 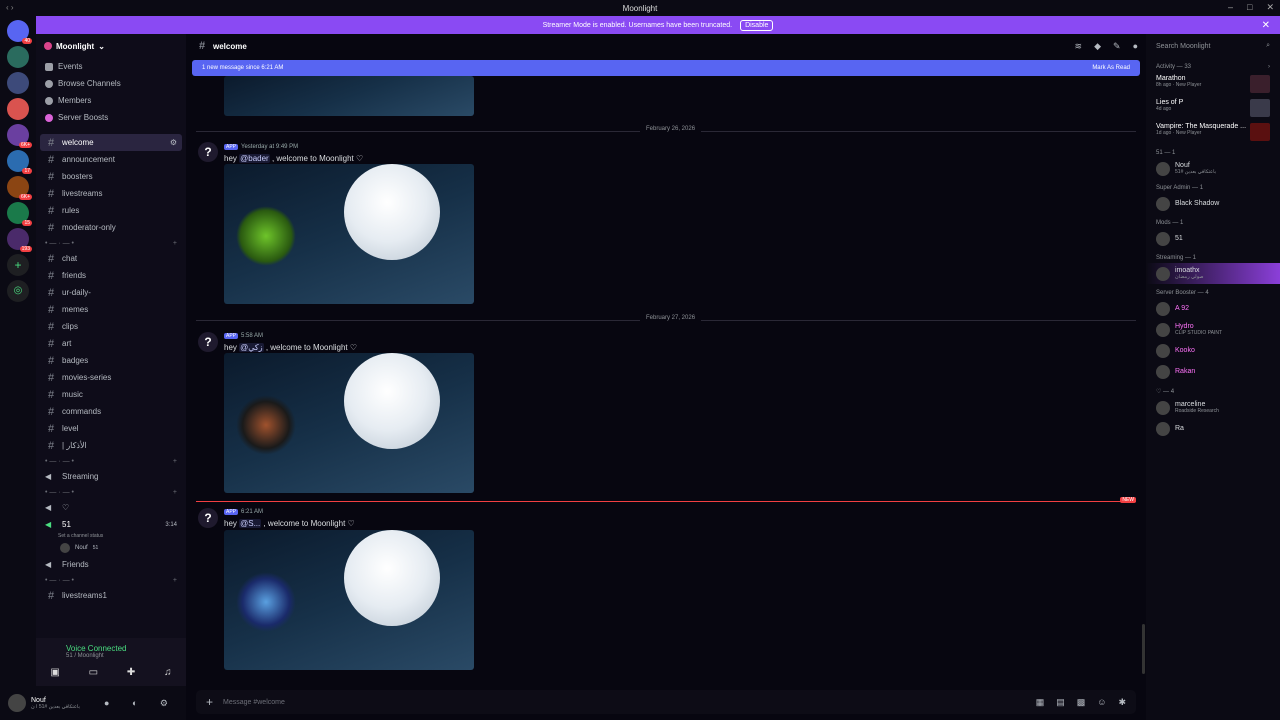 I want to click on sidebar-item-browse: Browse Channels, so click(x=111, y=83).